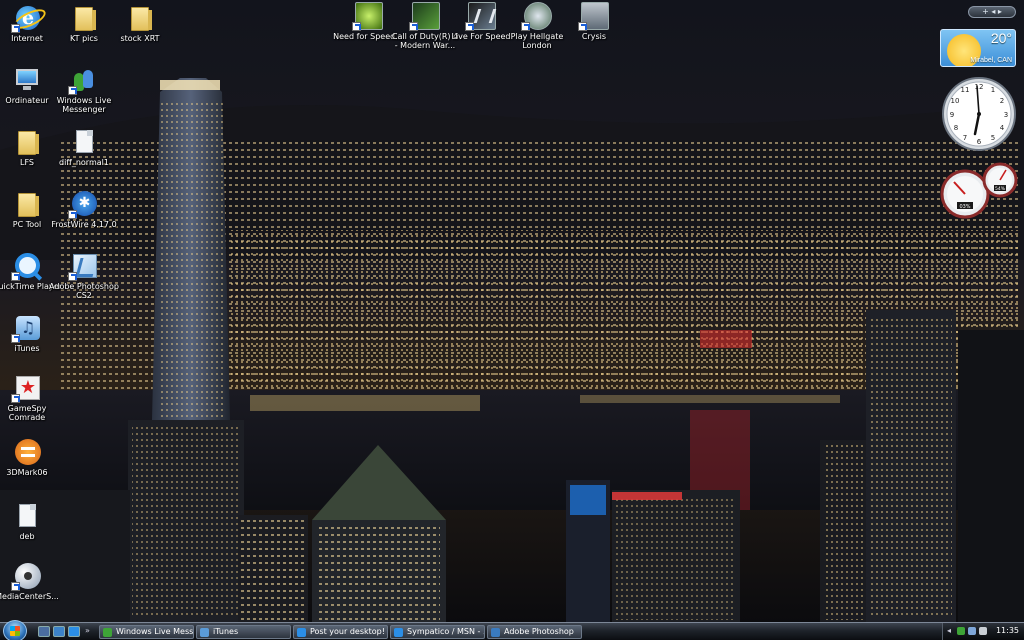 Image resolution: width=1024 pixels, height=640 pixels. I want to click on quicklaunch-more-icon: », so click(89, 631).